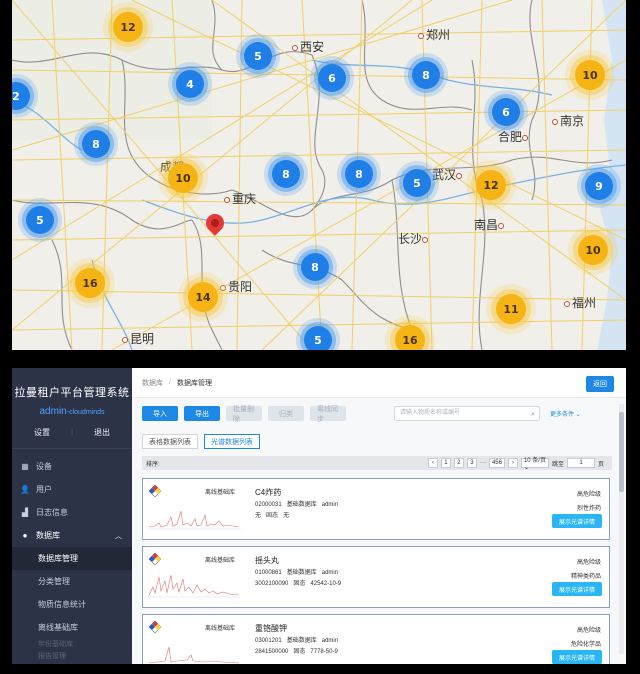 Image resolution: width=640 pixels, height=674 pixels. What do you see at coordinates (201, 441) in the screenshot?
I see `view-tabs: 表格数据列表 光谱数据列表` at bounding box center [201, 441].